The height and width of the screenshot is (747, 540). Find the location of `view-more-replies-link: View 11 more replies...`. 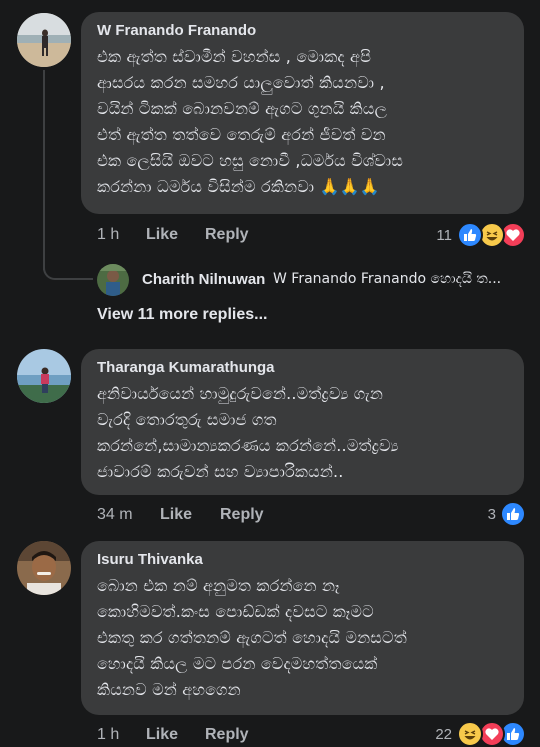

view-more-replies-link: View 11 more replies... is located at coordinates (182, 315).